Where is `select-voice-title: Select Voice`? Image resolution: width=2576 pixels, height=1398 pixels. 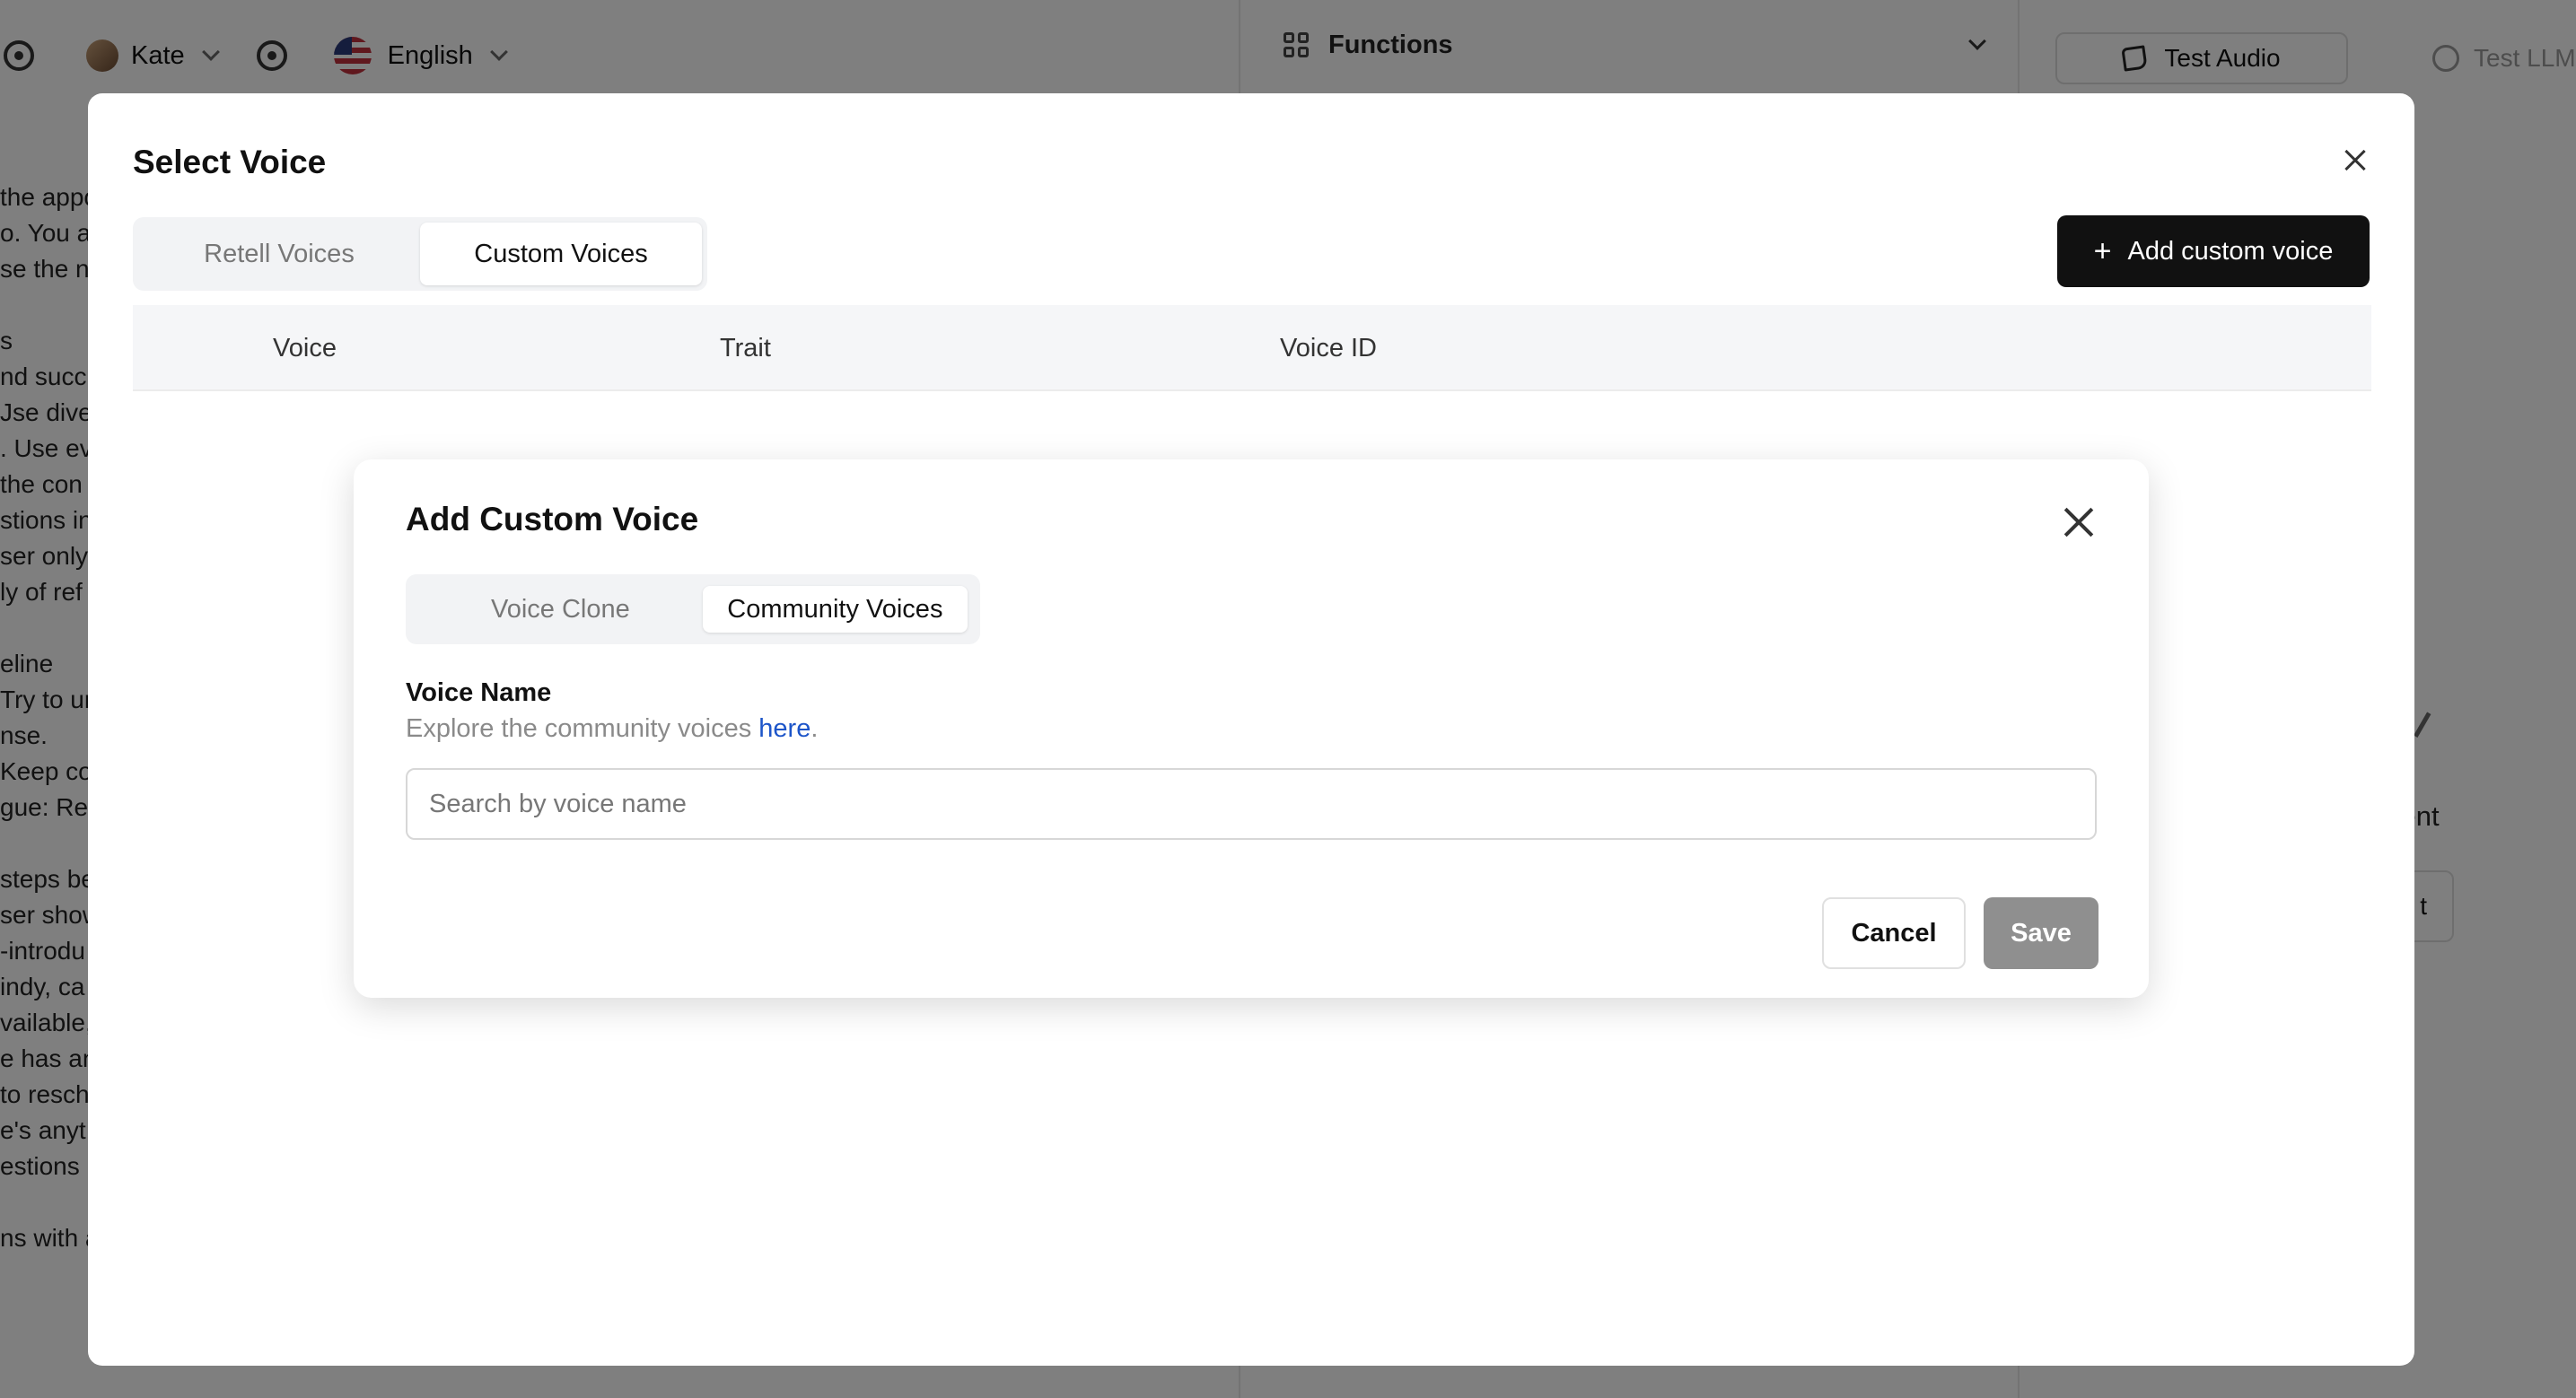 select-voice-title: Select Voice is located at coordinates (230, 162).